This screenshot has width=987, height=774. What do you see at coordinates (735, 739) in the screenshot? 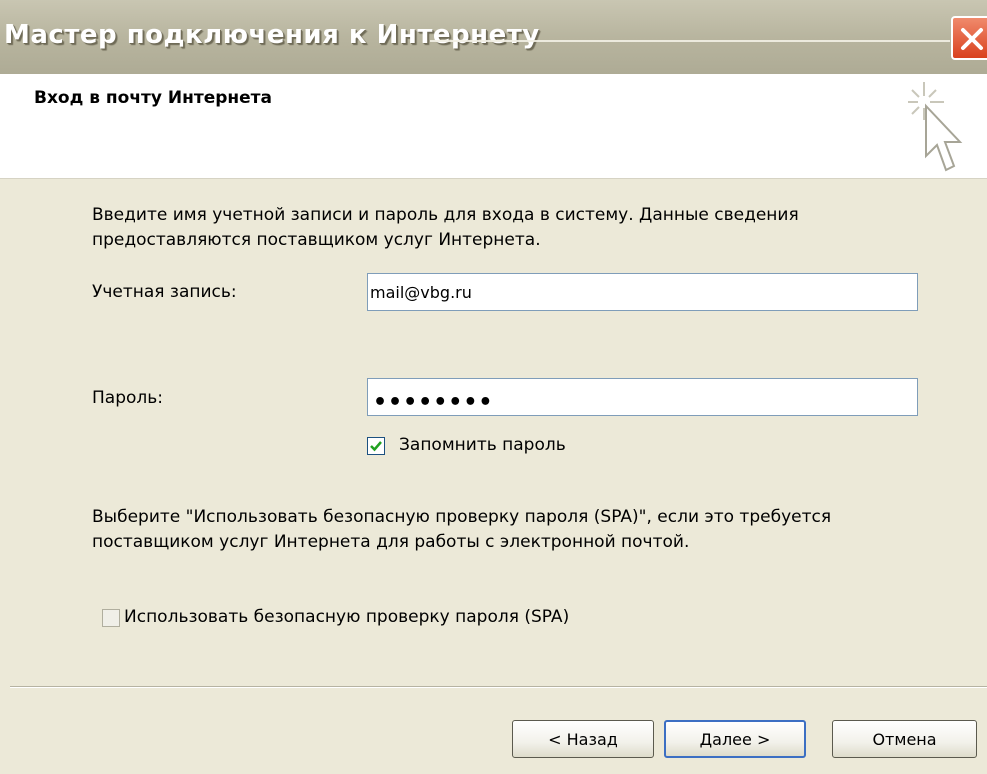
I see `next-button: Далее >` at bounding box center [735, 739].